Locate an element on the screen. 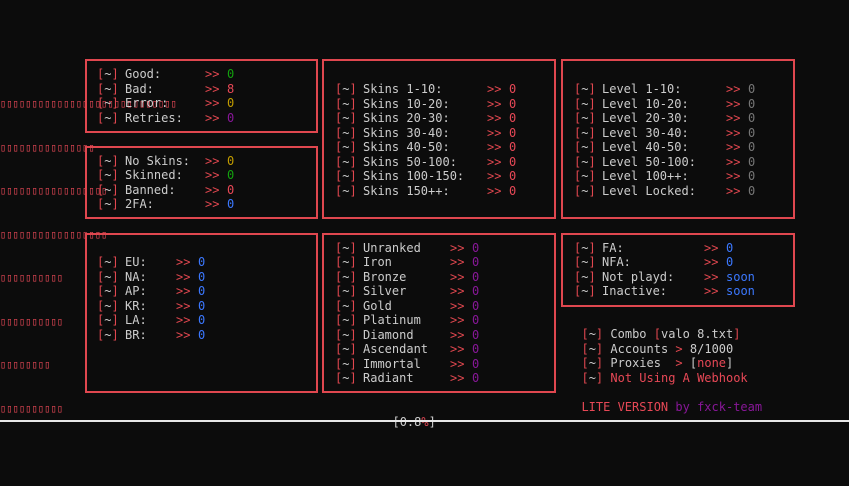 Image resolution: width=849 pixels, height=486 pixels. row-label: Skins 150++: is located at coordinates (406, 190).